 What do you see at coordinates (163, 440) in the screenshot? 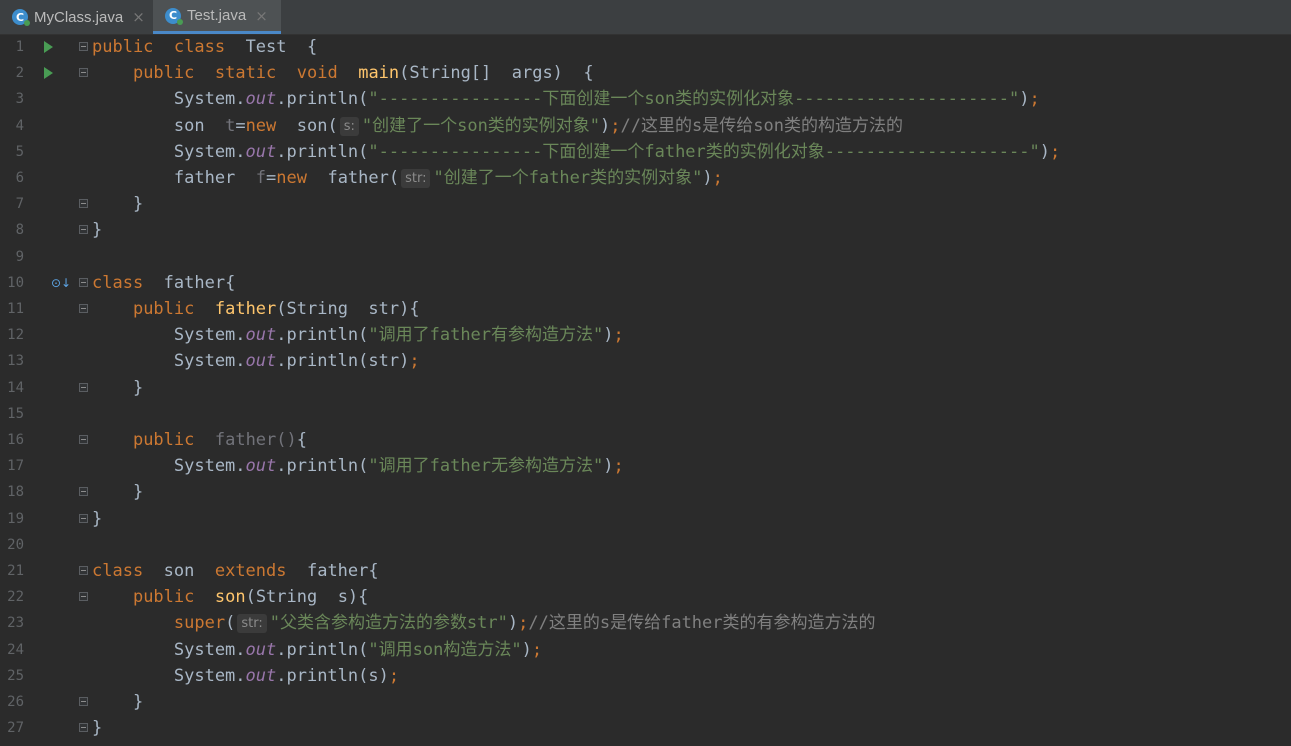
I see `code-token: public` at bounding box center [163, 440].